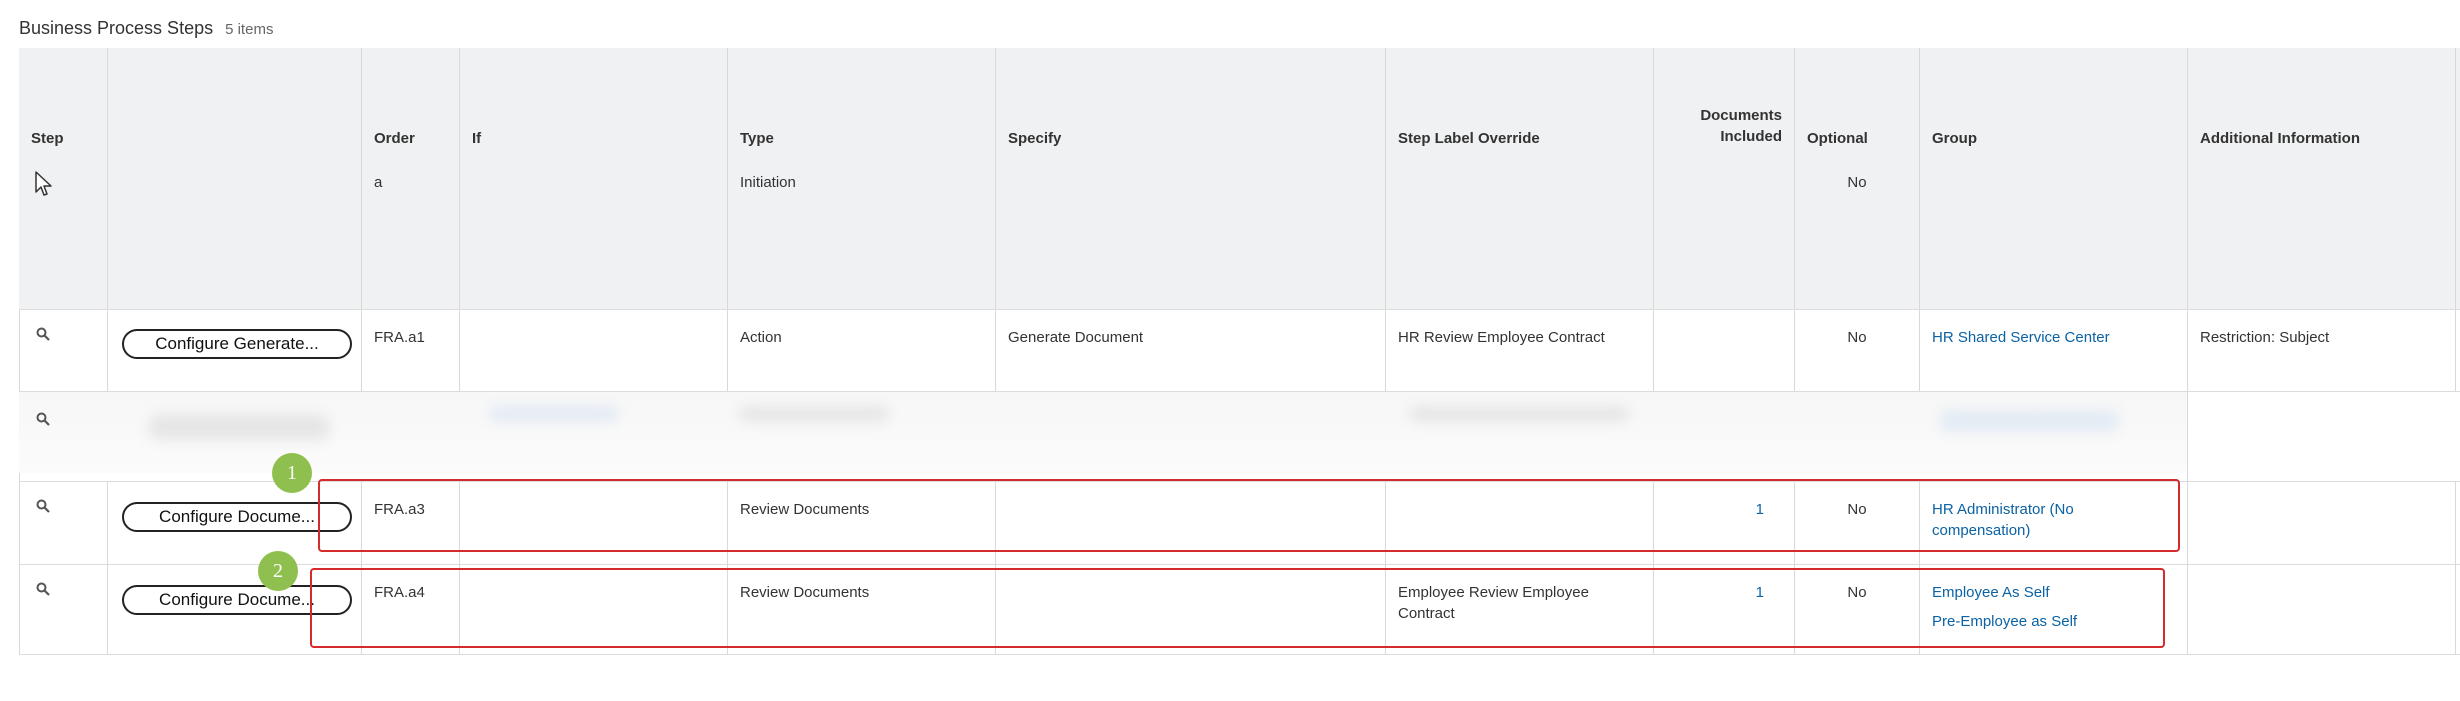 This screenshot has height=701, width=2460. I want to click on header-step-label-override: Step Label Override, so click(1520, 101).